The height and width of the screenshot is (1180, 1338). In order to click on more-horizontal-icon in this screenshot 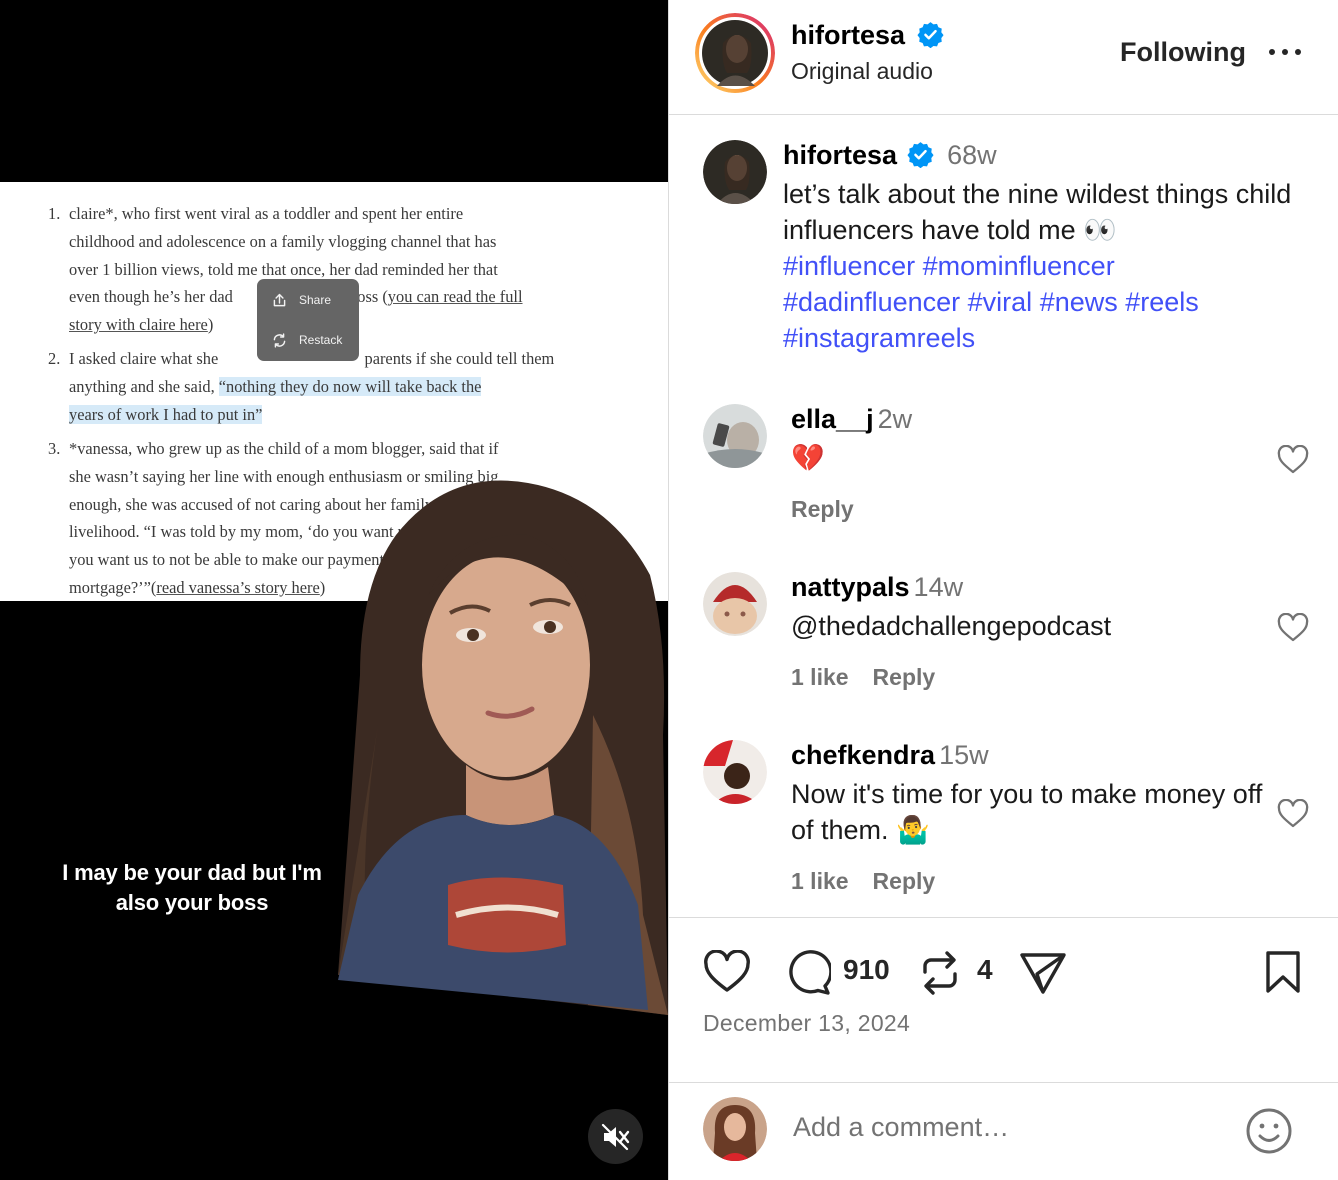, I will do `click(1285, 52)`.